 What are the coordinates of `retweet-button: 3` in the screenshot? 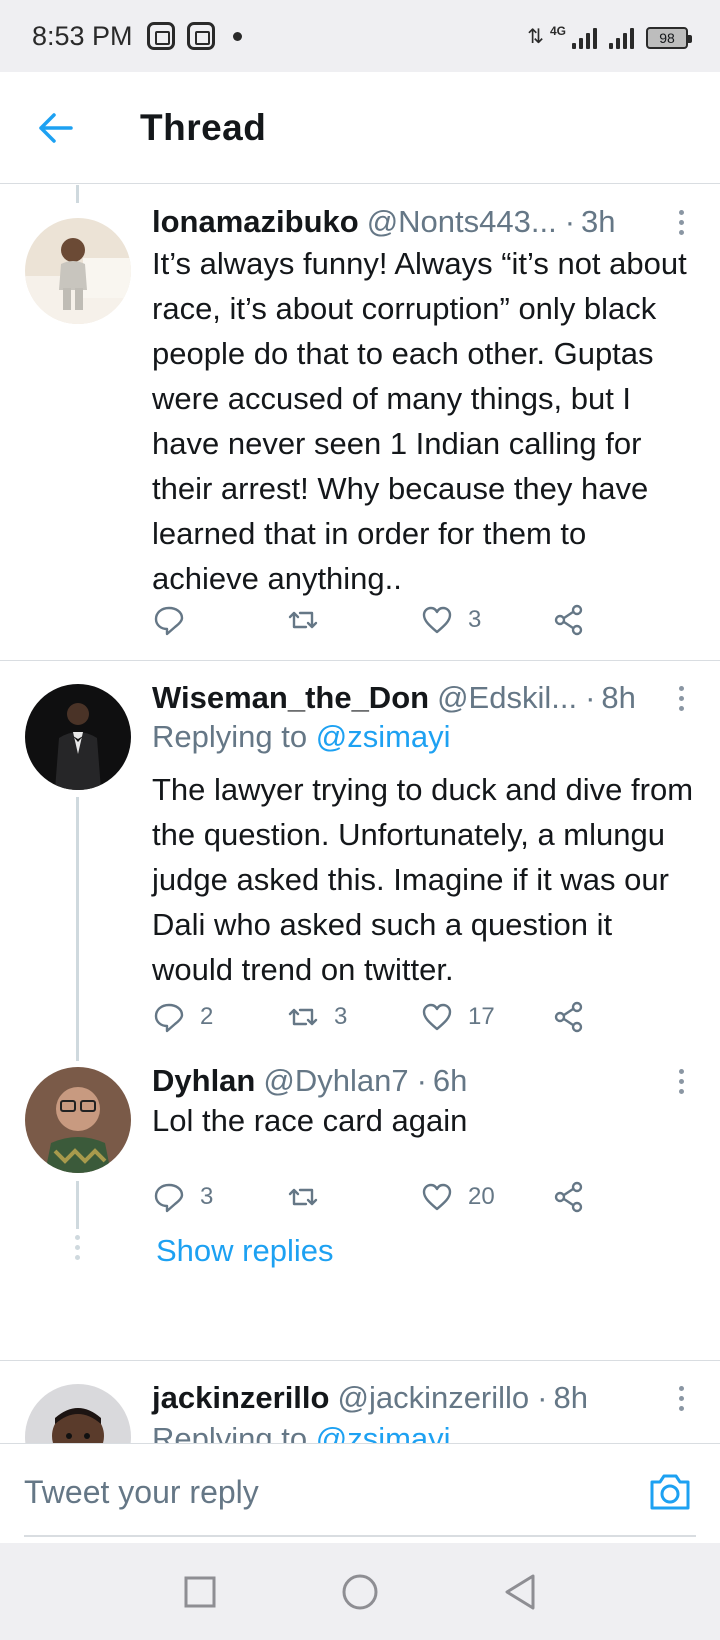 It's located at (316, 1017).